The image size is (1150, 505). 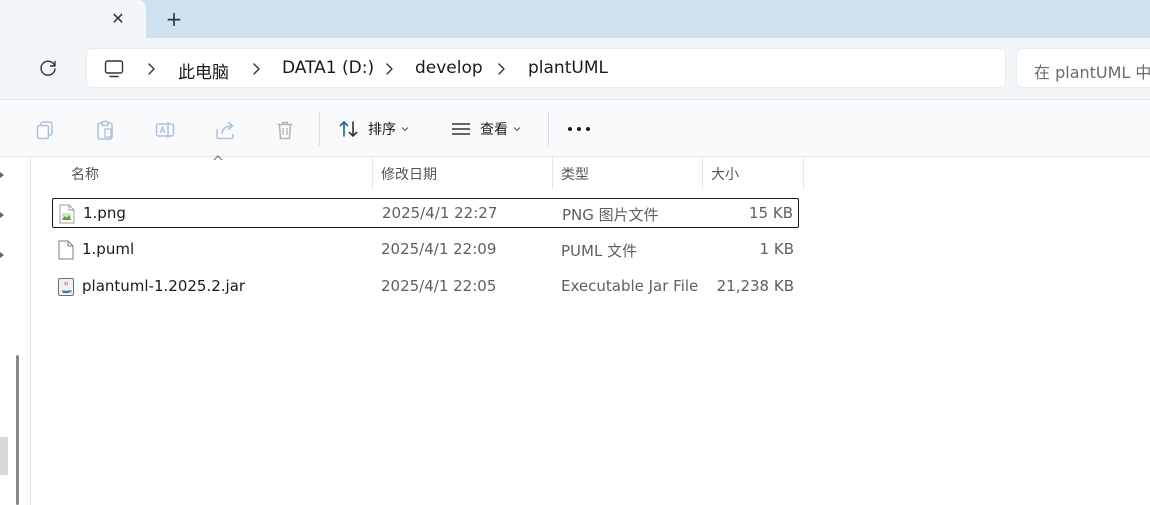 What do you see at coordinates (218, 173) in the screenshot?
I see `column-name: 名称` at bounding box center [218, 173].